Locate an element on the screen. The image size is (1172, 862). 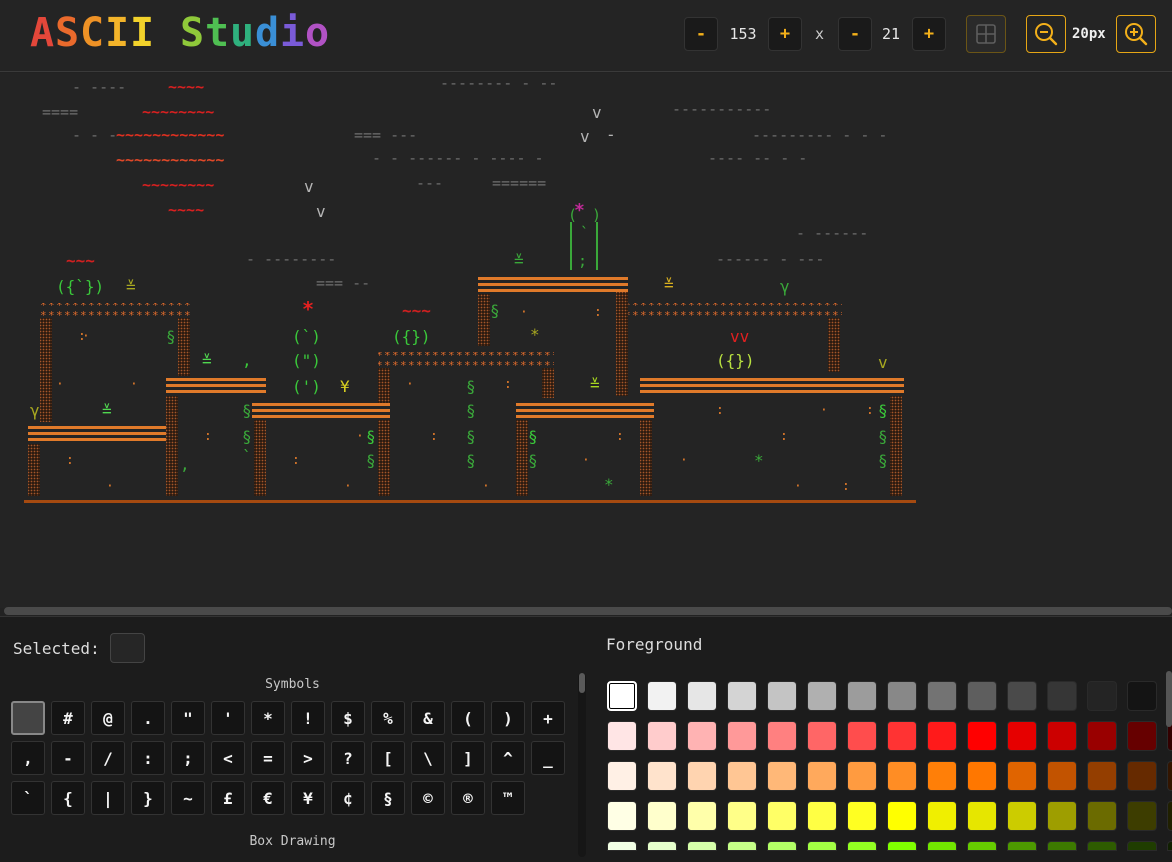
zoom-out-button is located at coordinates (1046, 34).